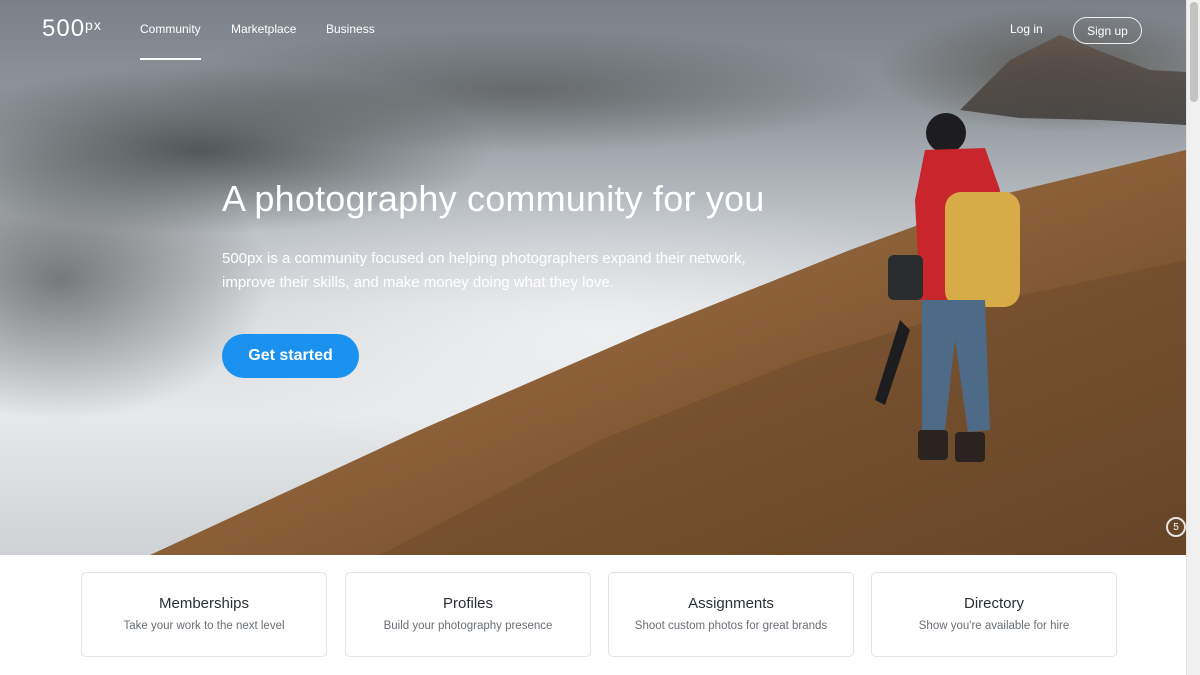 The height and width of the screenshot is (675, 1200). What do you see at coordinates (993, 603) in the screenshot?
I see `card-title: Directory` at bounding box center [993, 603].